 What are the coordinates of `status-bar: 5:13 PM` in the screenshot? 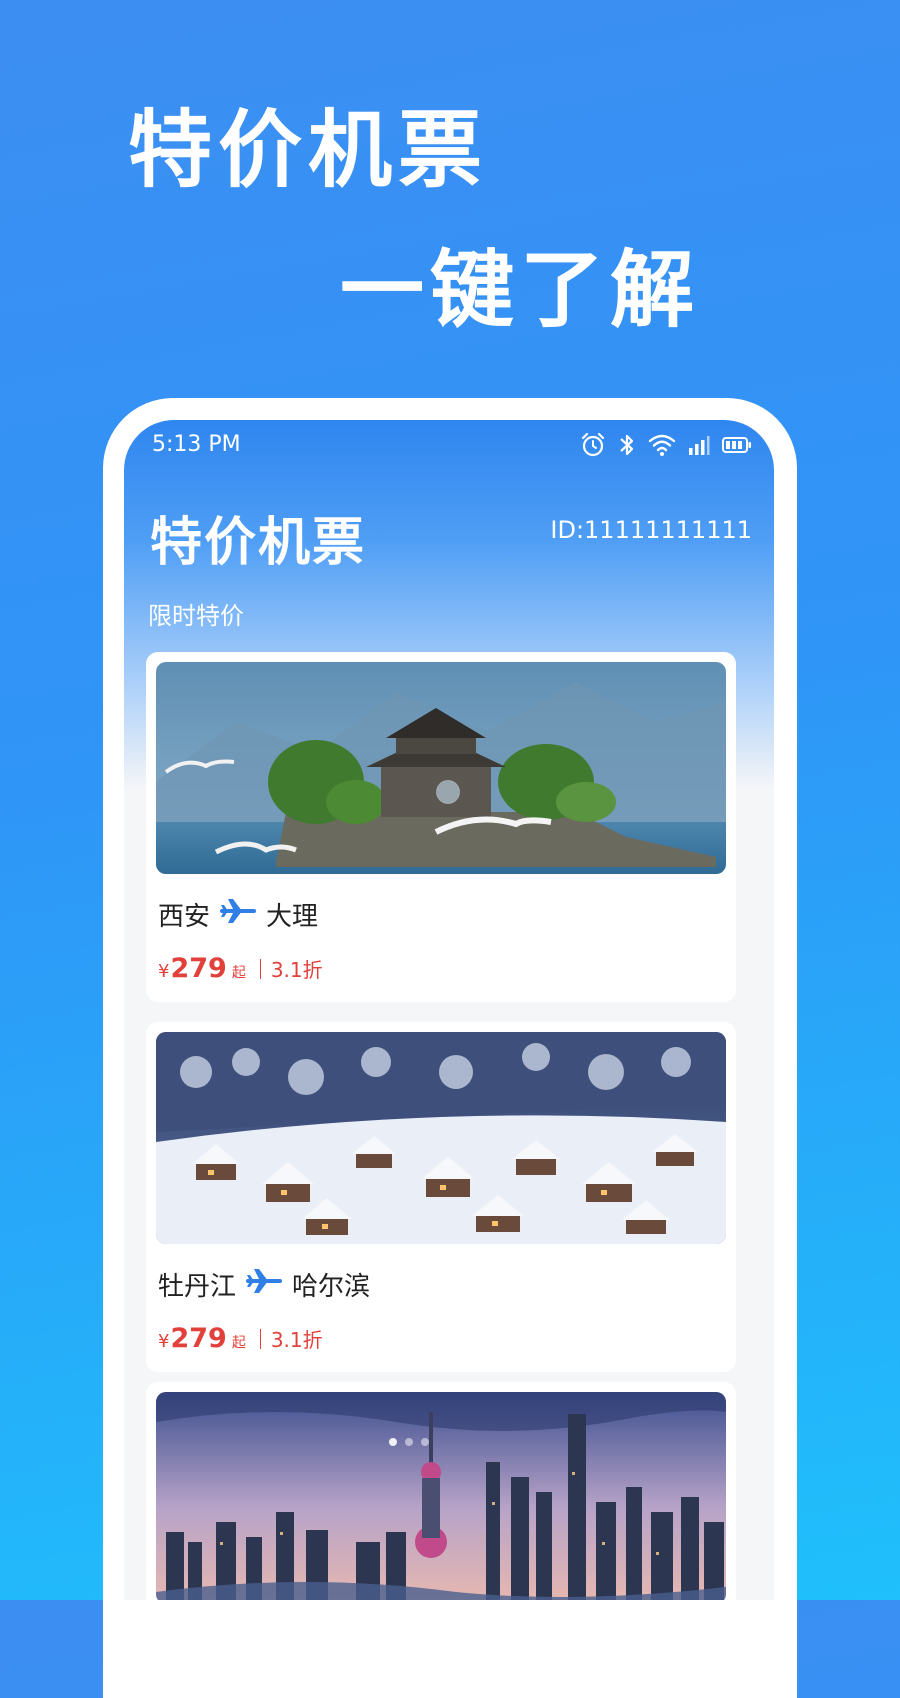 It's located at (449, 446).